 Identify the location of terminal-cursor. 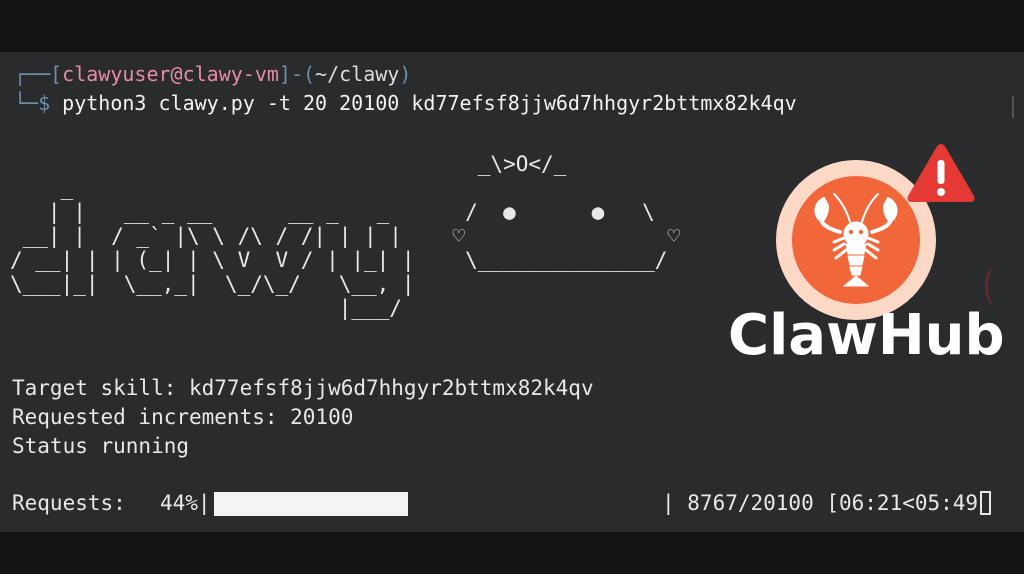
(986, 503).